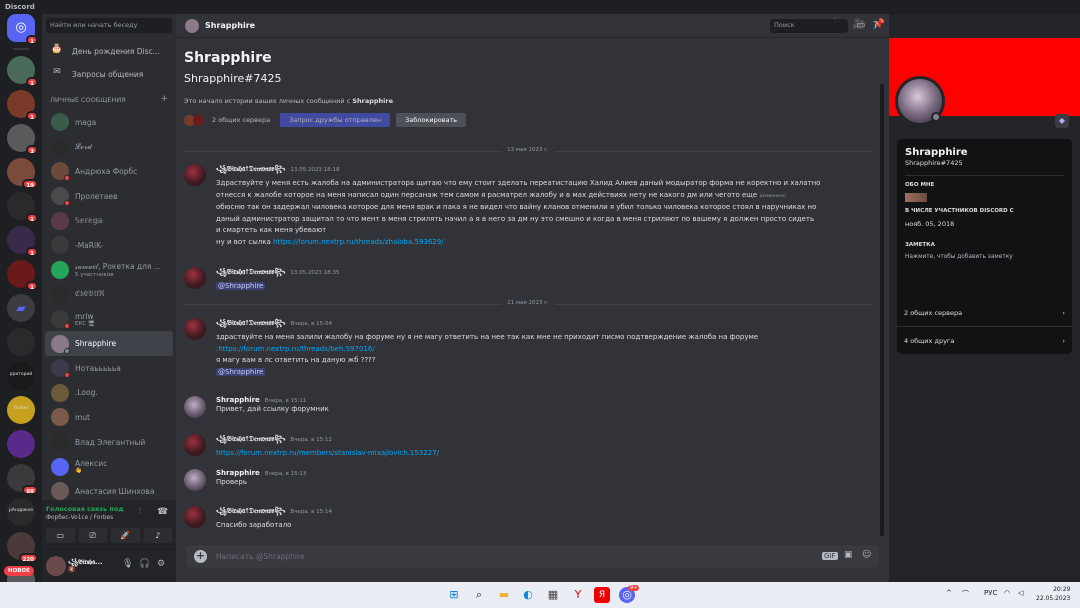  What do you see at coordinates (1020, 593) in the screenshot?
I see `volume-icon: ◁` at bounding box center [1020, 593].